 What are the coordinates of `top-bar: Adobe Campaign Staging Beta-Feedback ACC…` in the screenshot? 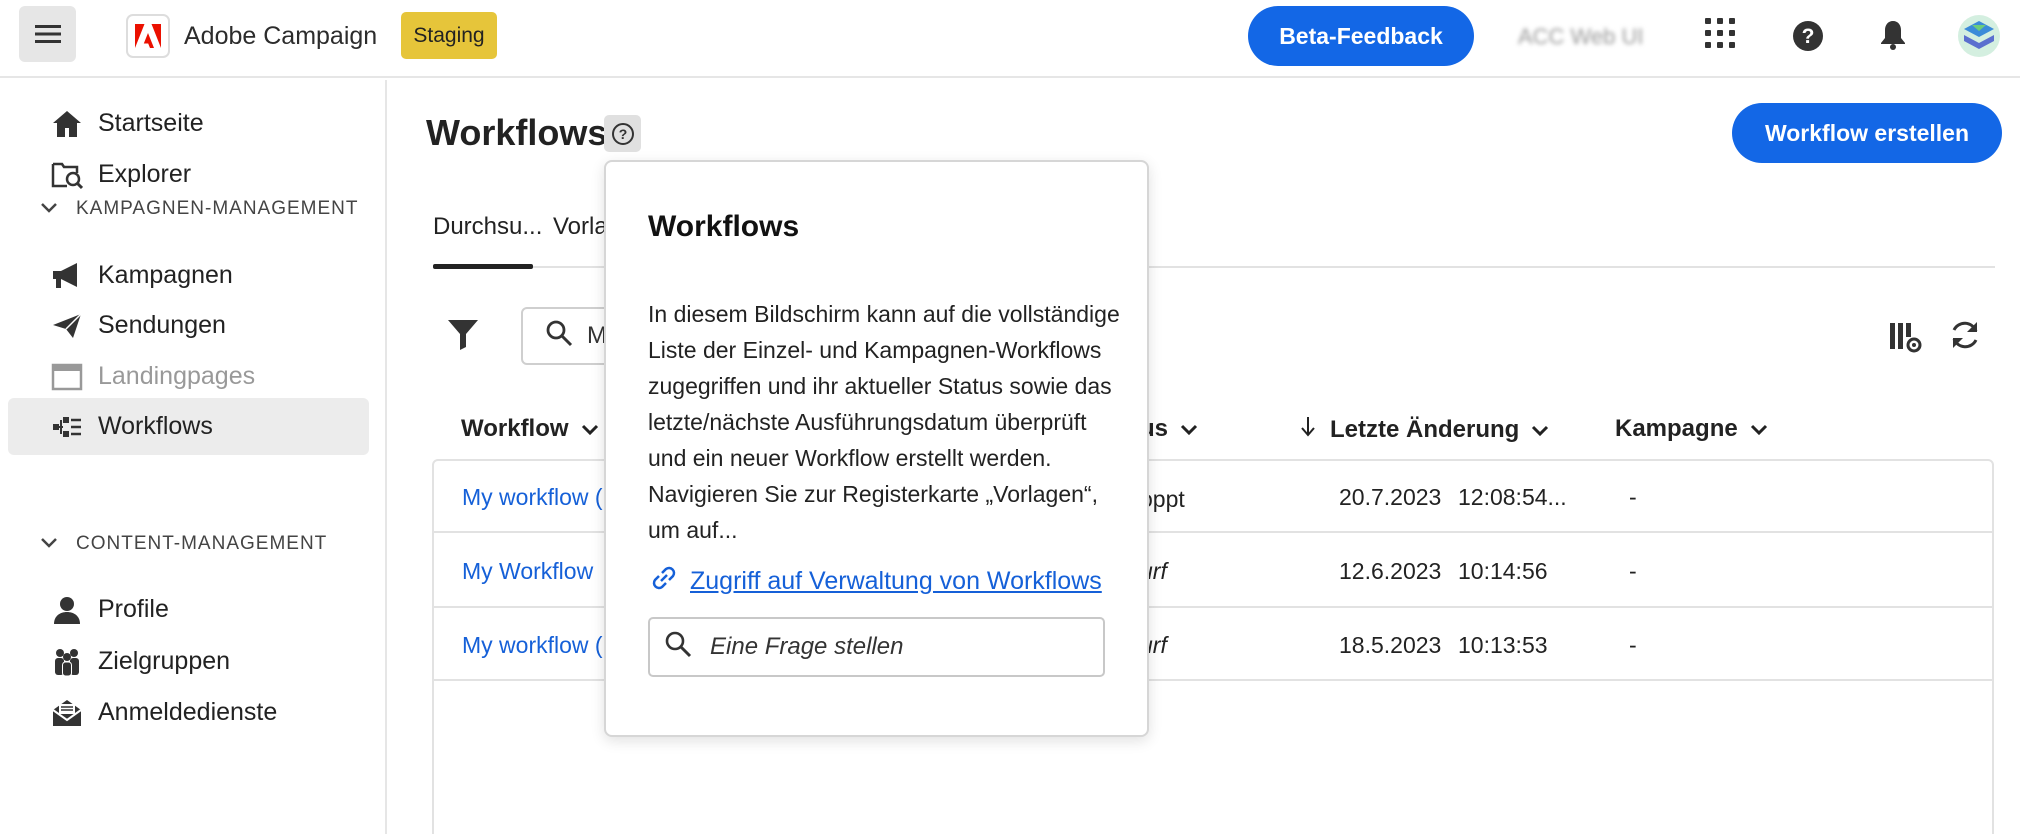 It's located at (1010, 39).